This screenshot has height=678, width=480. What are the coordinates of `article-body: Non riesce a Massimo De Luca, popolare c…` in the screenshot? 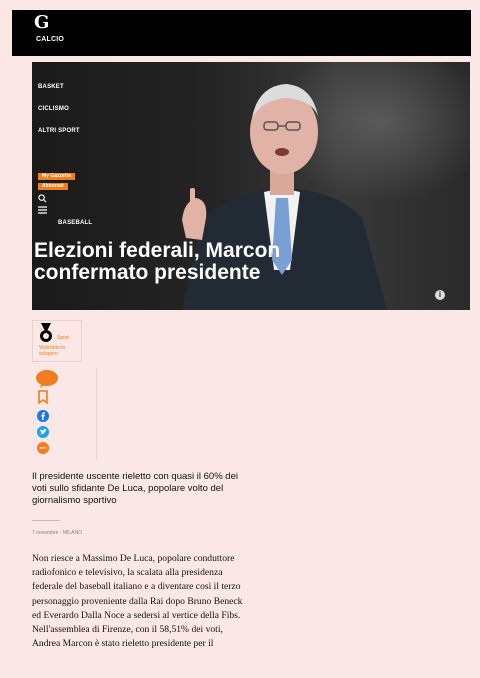 It's located at (137, 601).